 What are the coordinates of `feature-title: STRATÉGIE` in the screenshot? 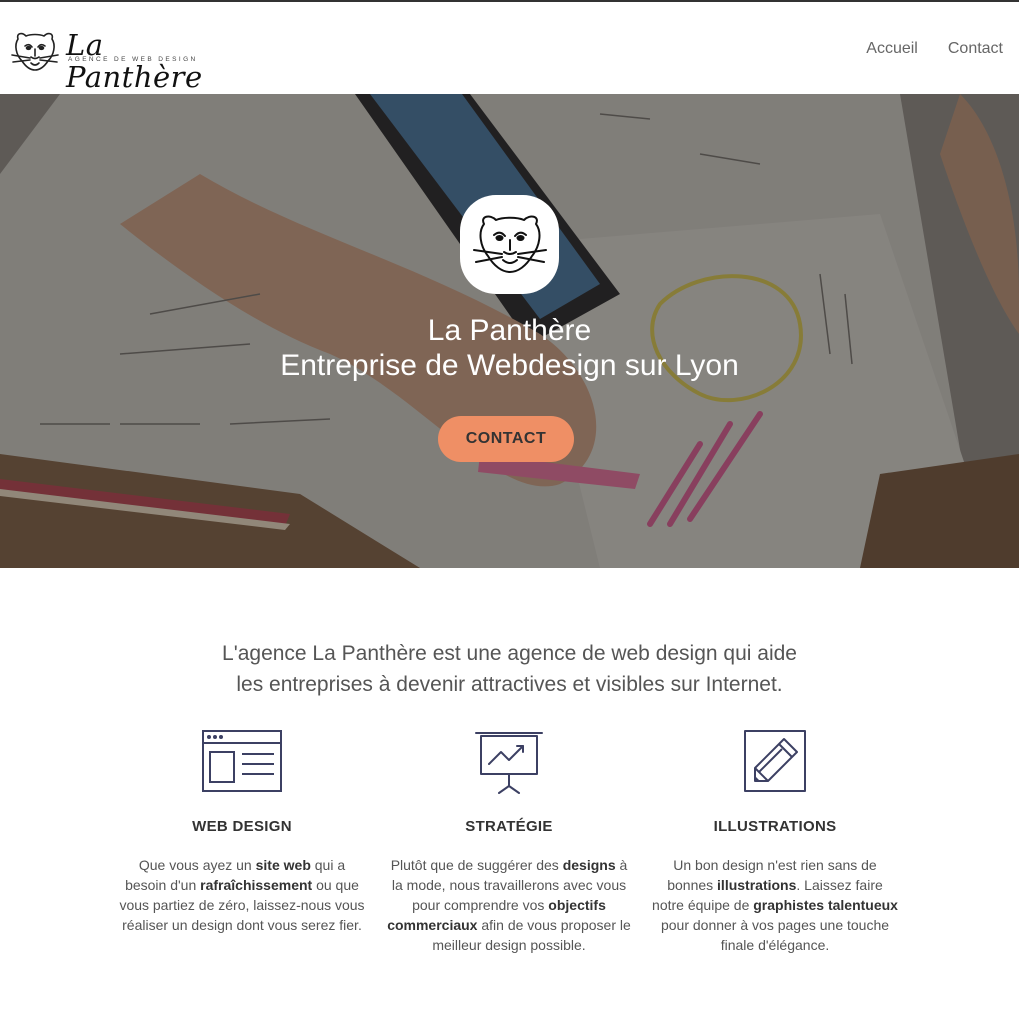 It's located at (509, 826).